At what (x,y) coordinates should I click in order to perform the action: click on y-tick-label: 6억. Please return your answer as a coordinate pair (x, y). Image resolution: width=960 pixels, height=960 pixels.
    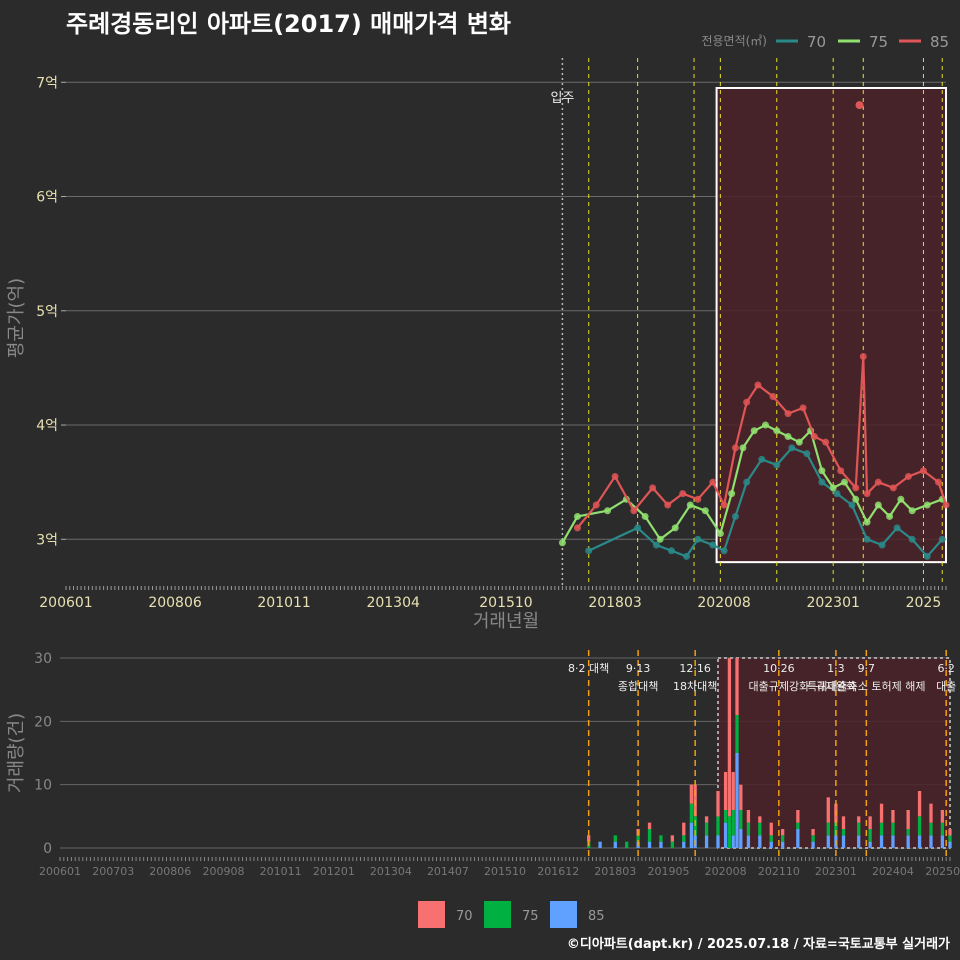
    Looking at the image, I should click on (47, 198).